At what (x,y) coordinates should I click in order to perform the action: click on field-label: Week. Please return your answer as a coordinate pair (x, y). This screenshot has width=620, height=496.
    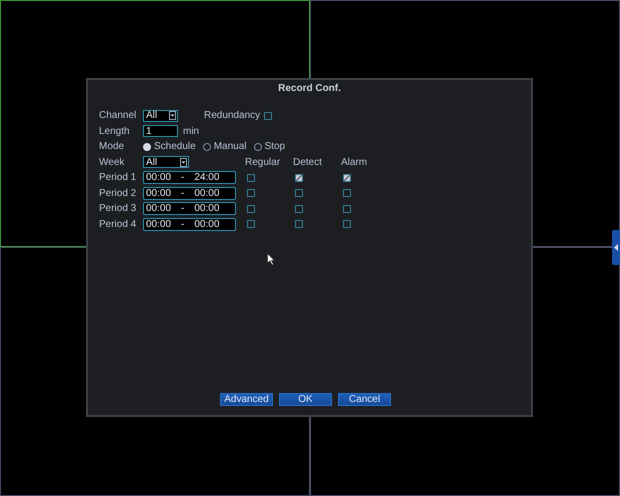
    Looking at the image, I should click on (112, 162).